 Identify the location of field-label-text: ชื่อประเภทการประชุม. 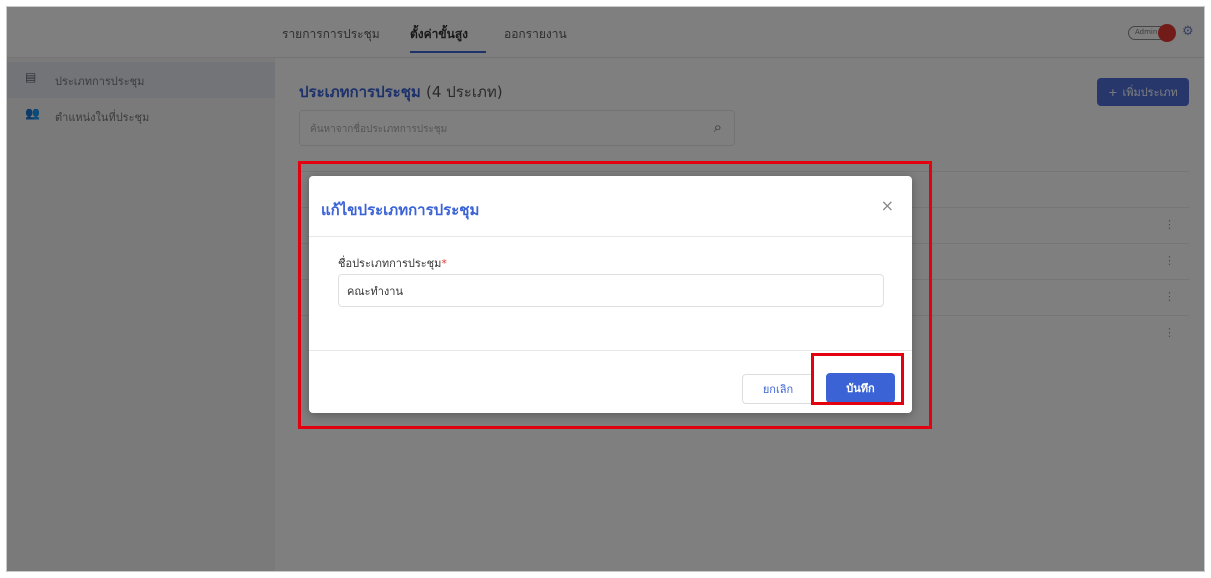
(390, 263).